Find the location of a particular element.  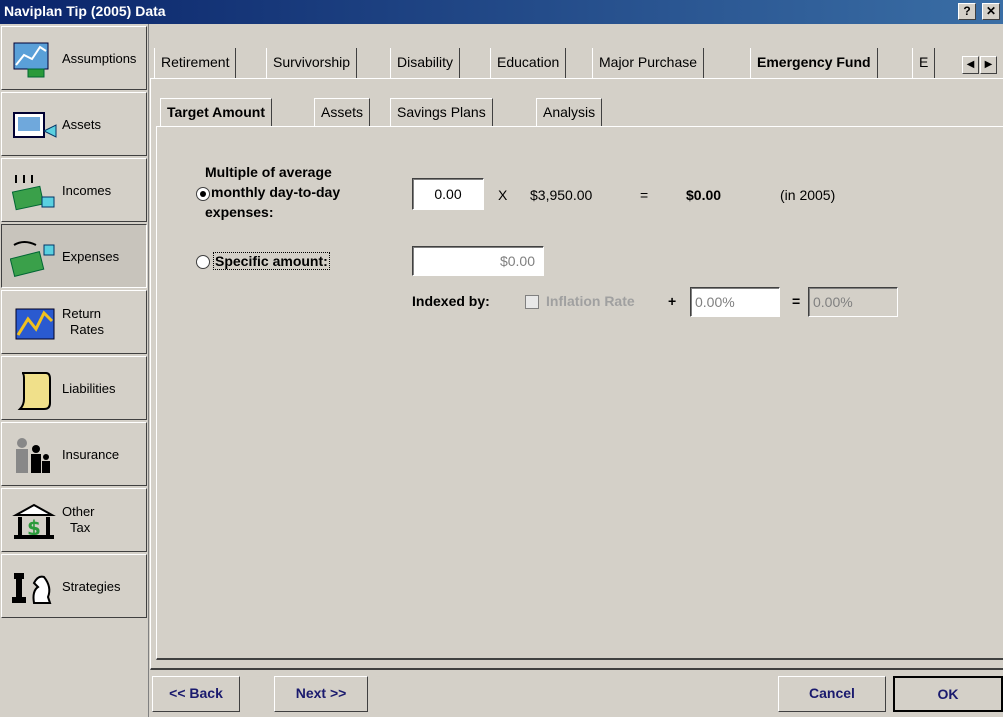

sidebar-label: Incomes is located at coordinates (87, 190).